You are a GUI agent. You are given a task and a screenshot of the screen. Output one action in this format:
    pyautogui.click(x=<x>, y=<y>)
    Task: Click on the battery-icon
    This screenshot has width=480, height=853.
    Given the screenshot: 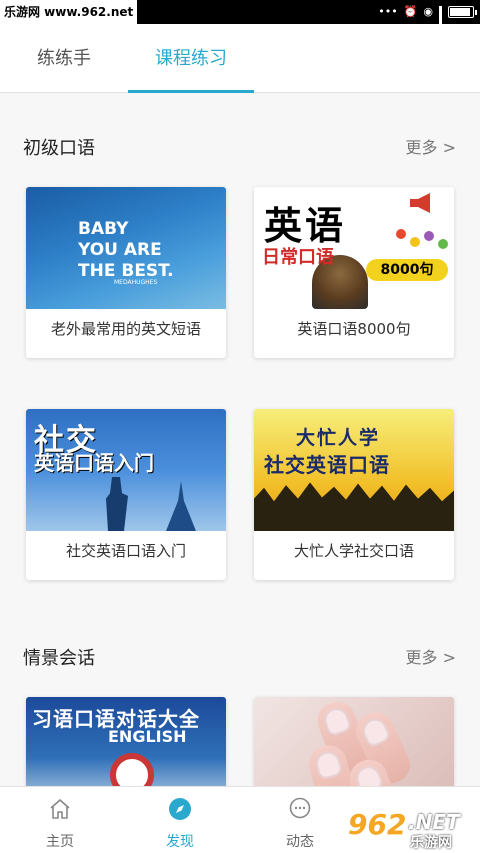 What is the action you would take?
    pyautogui.click(x=462, y=12)
    